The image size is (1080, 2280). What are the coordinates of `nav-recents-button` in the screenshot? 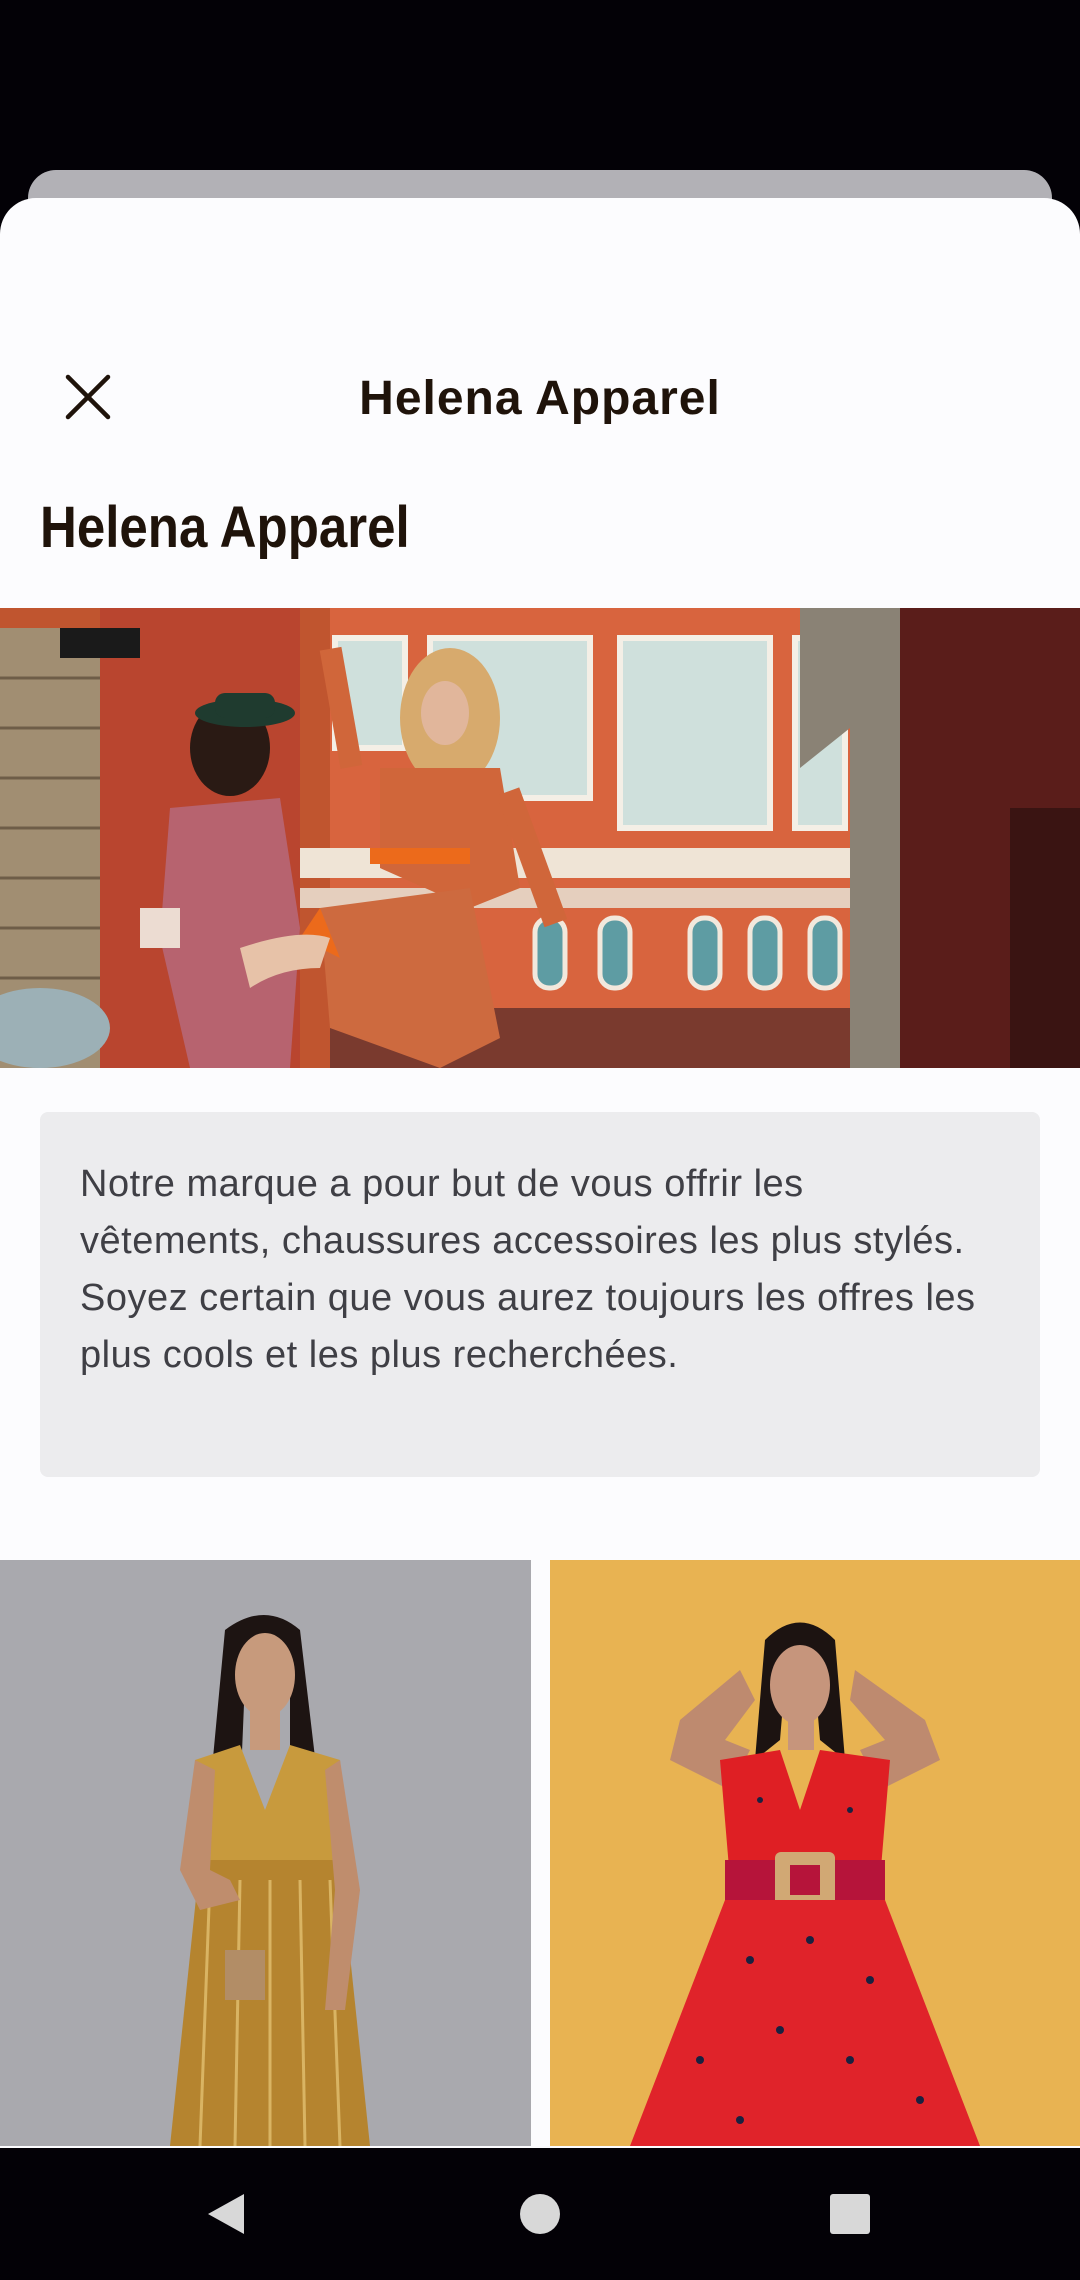 It's located at (850, 2214).